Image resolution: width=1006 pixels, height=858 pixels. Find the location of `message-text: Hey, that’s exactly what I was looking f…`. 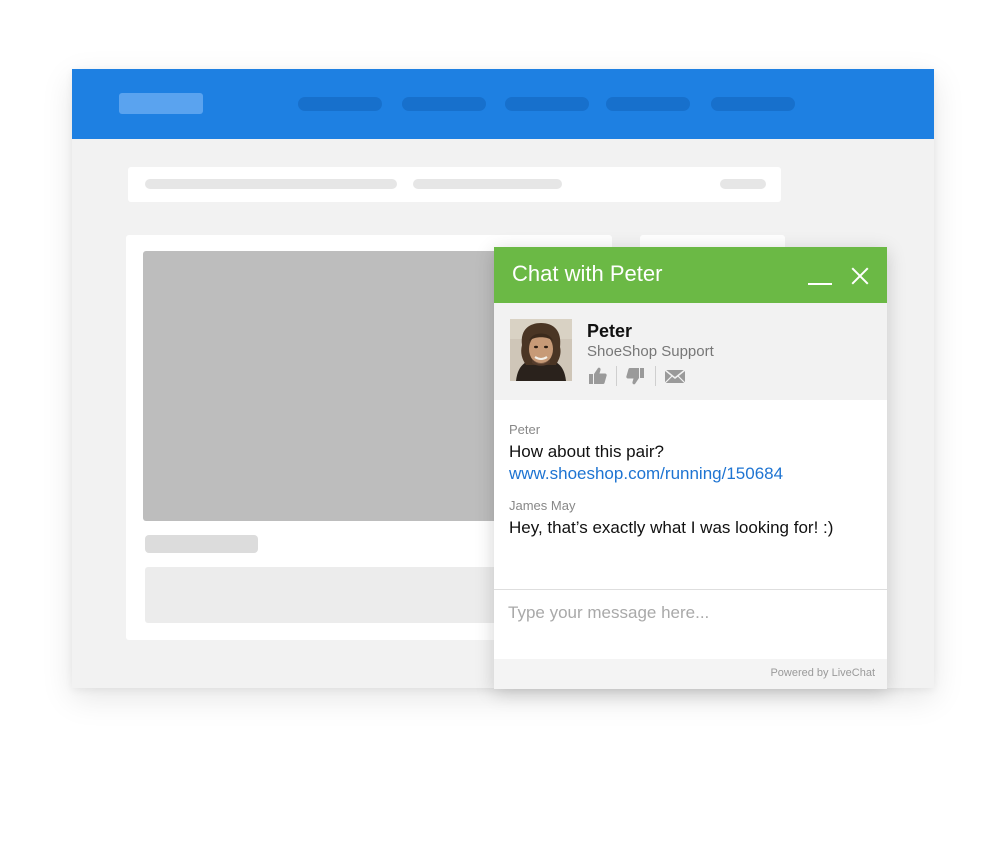

message-text: Hey, that’s exactly what I was looking f… is located at coordinates (671, 527).